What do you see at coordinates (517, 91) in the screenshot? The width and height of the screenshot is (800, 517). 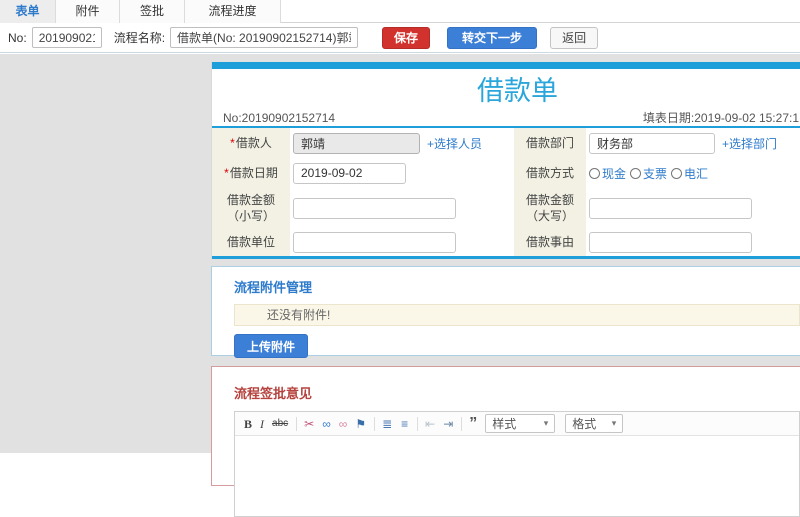 I see `form-title: 借款单` at bounding box center [517, 91].